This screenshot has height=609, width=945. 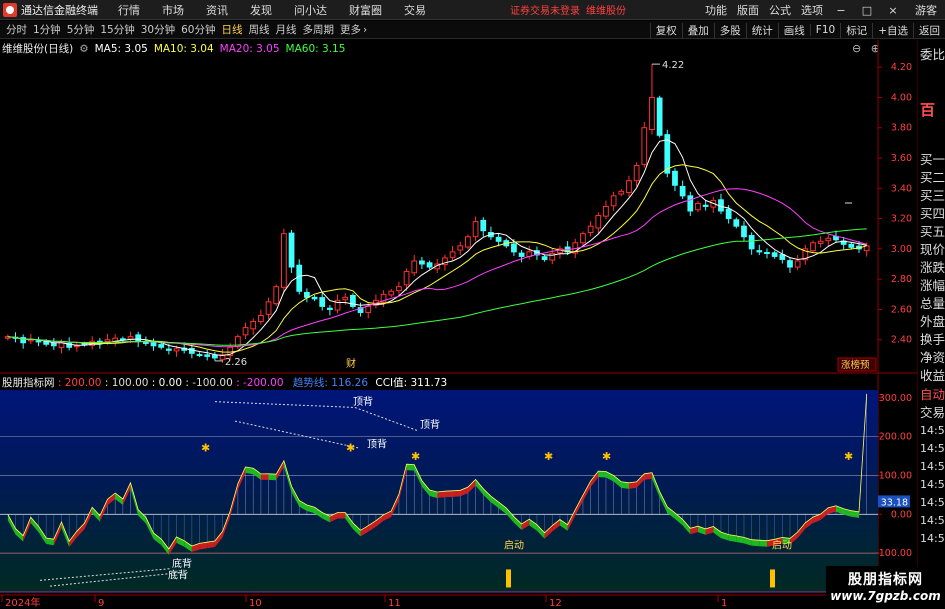 I want to click on price-tick-label: 3.80, so click(x=901, y=128).